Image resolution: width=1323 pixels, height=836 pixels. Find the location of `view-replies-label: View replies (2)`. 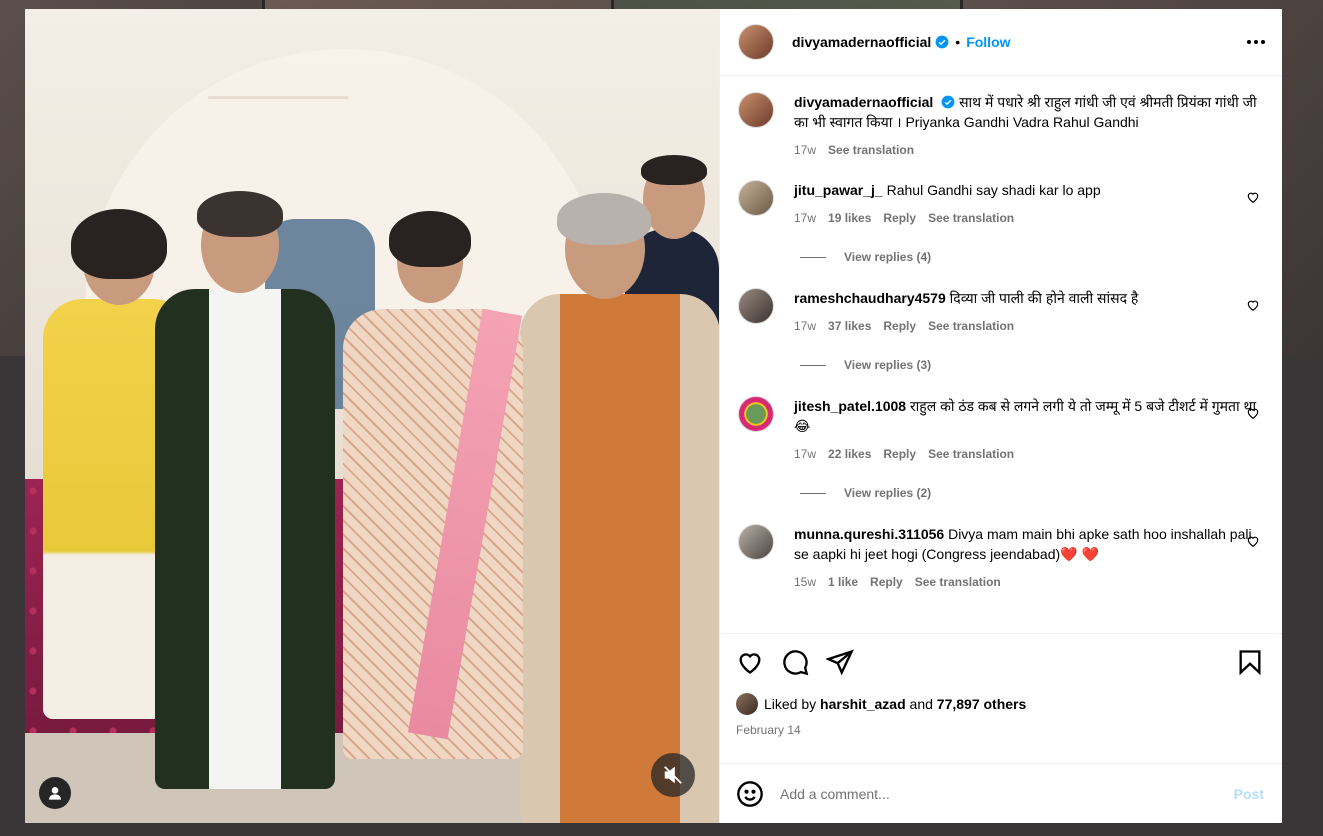

view-replies-label: View replies (2) is located at coordinates (888, 493).